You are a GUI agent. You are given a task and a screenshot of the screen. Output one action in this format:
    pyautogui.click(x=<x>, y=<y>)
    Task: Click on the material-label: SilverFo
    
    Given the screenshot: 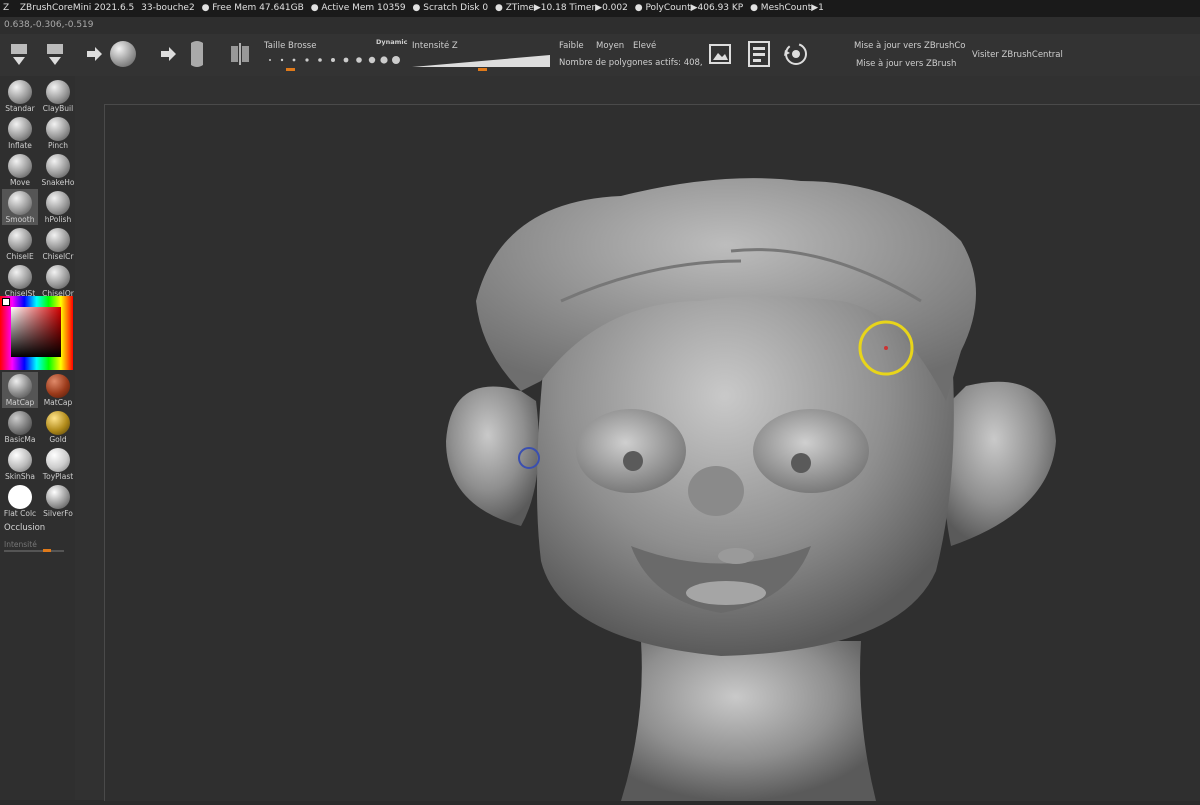 What is the action you would take?
    pyautogui.click(x=58, y=513)
    